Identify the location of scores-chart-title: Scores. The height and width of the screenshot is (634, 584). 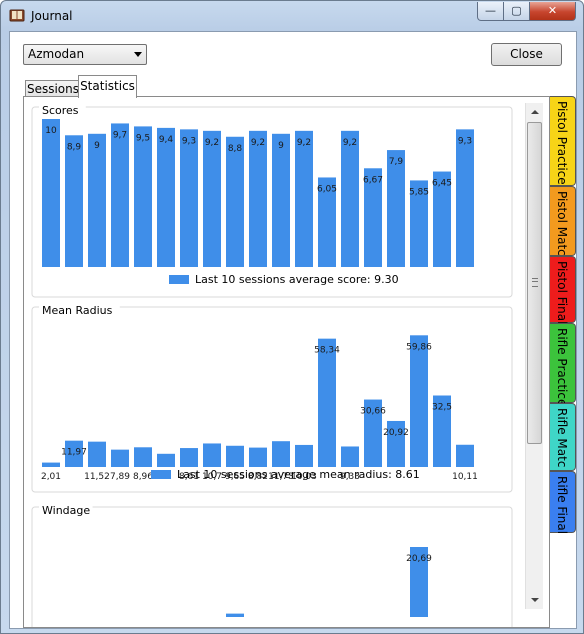
(60, 110).